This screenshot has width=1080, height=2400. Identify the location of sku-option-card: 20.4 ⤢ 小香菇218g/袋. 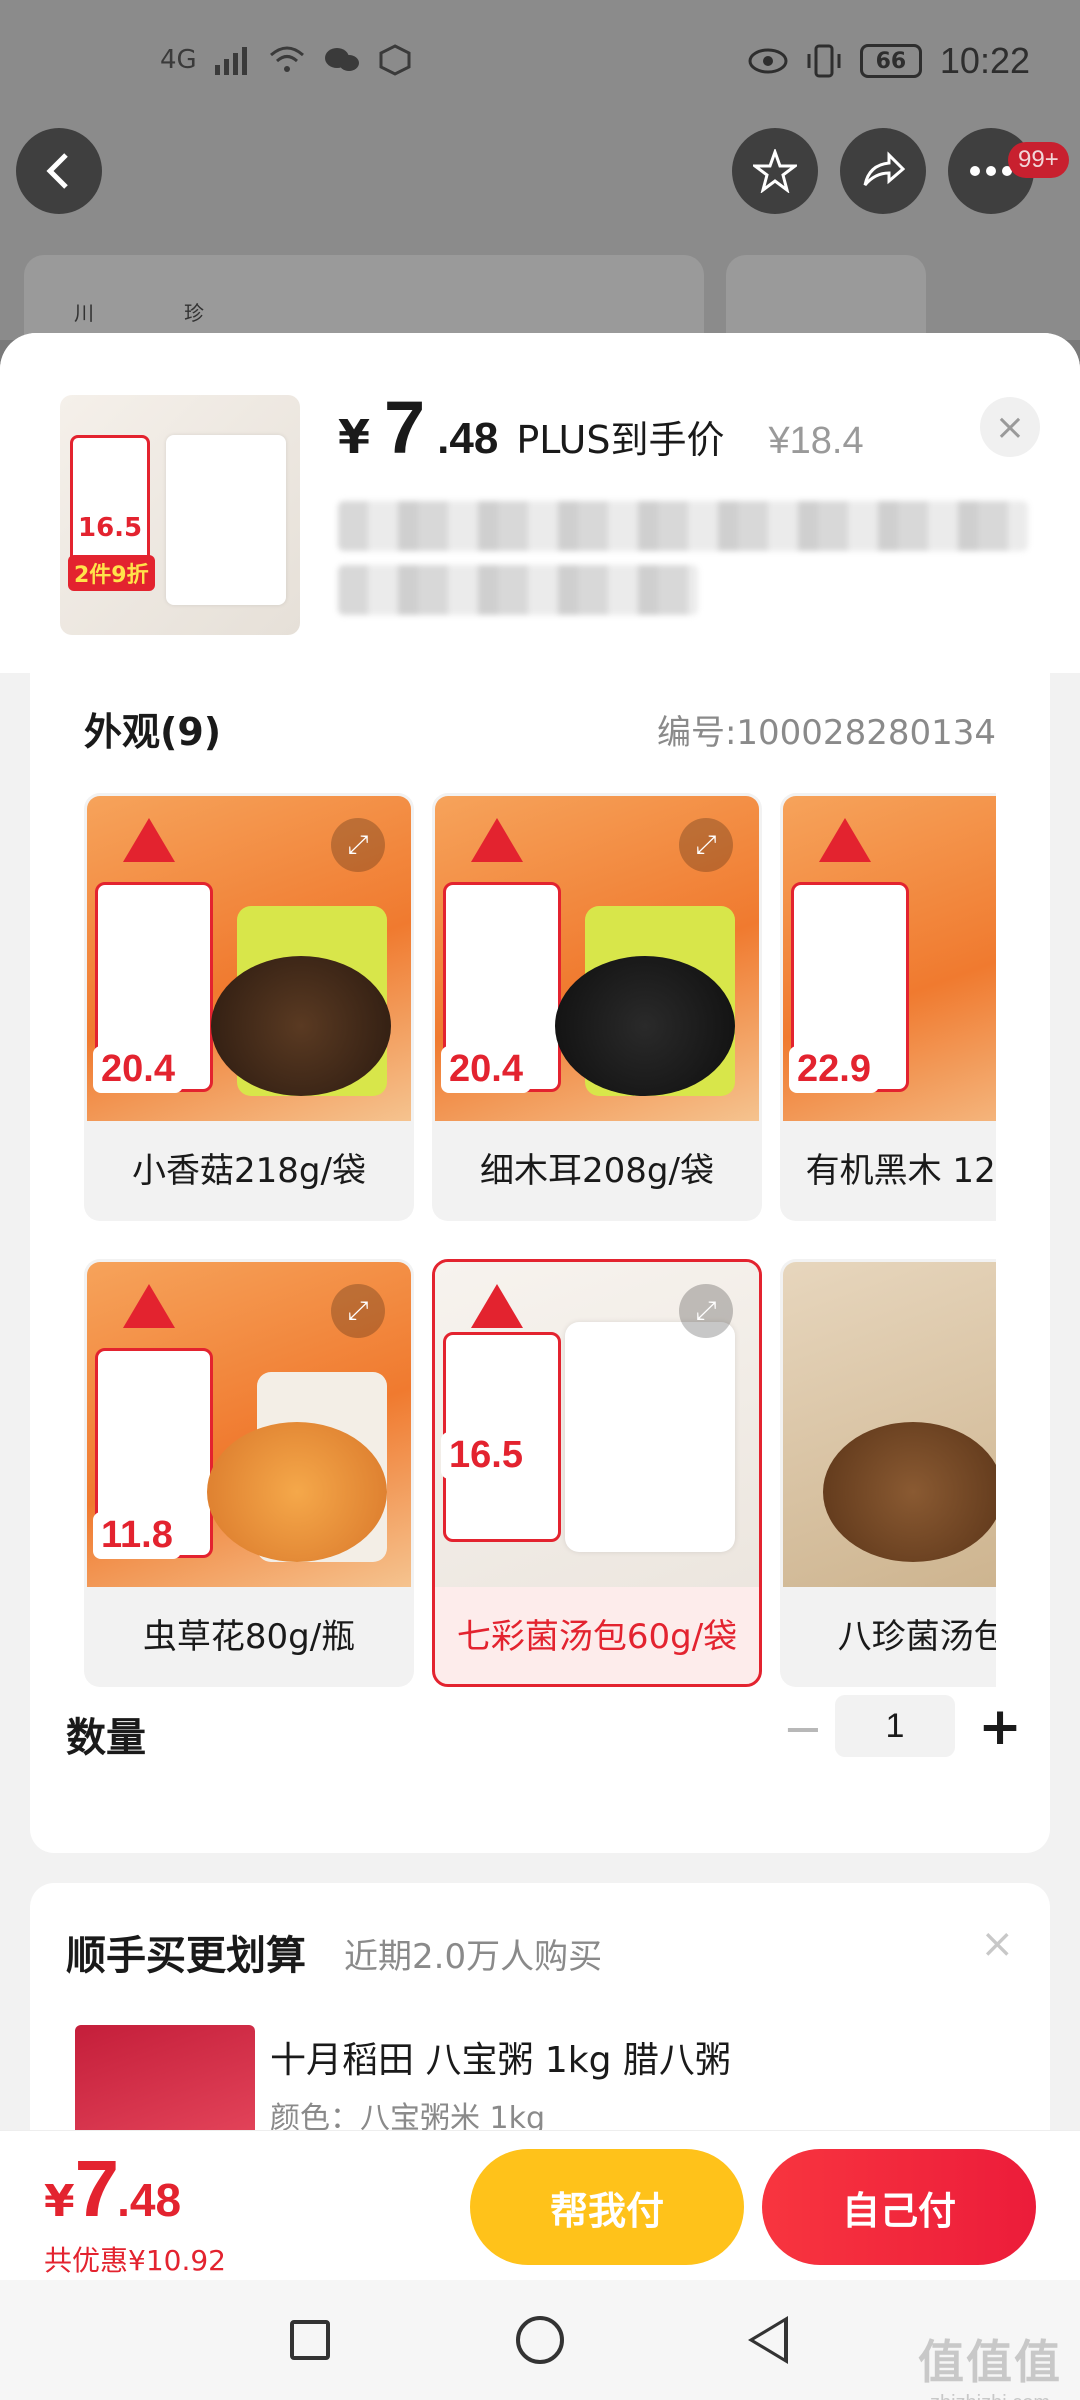
(249, 1007).